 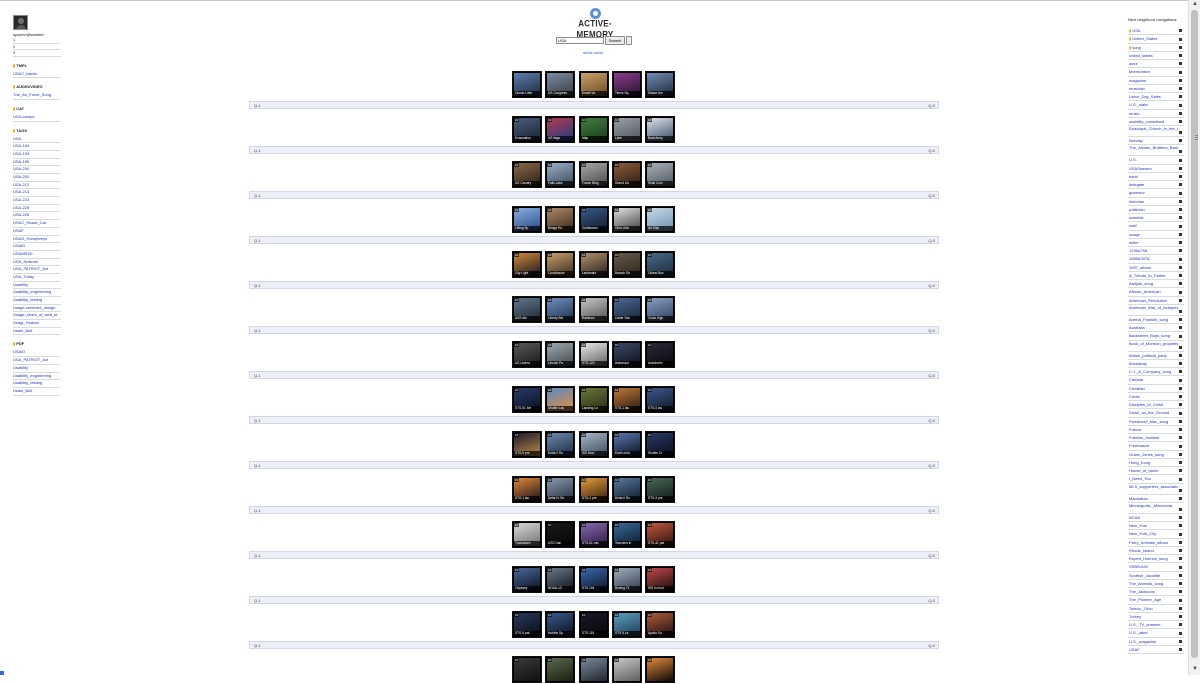 I want to click on neighbour-nav-item: U.S._label, so click(x=1156, y=633).